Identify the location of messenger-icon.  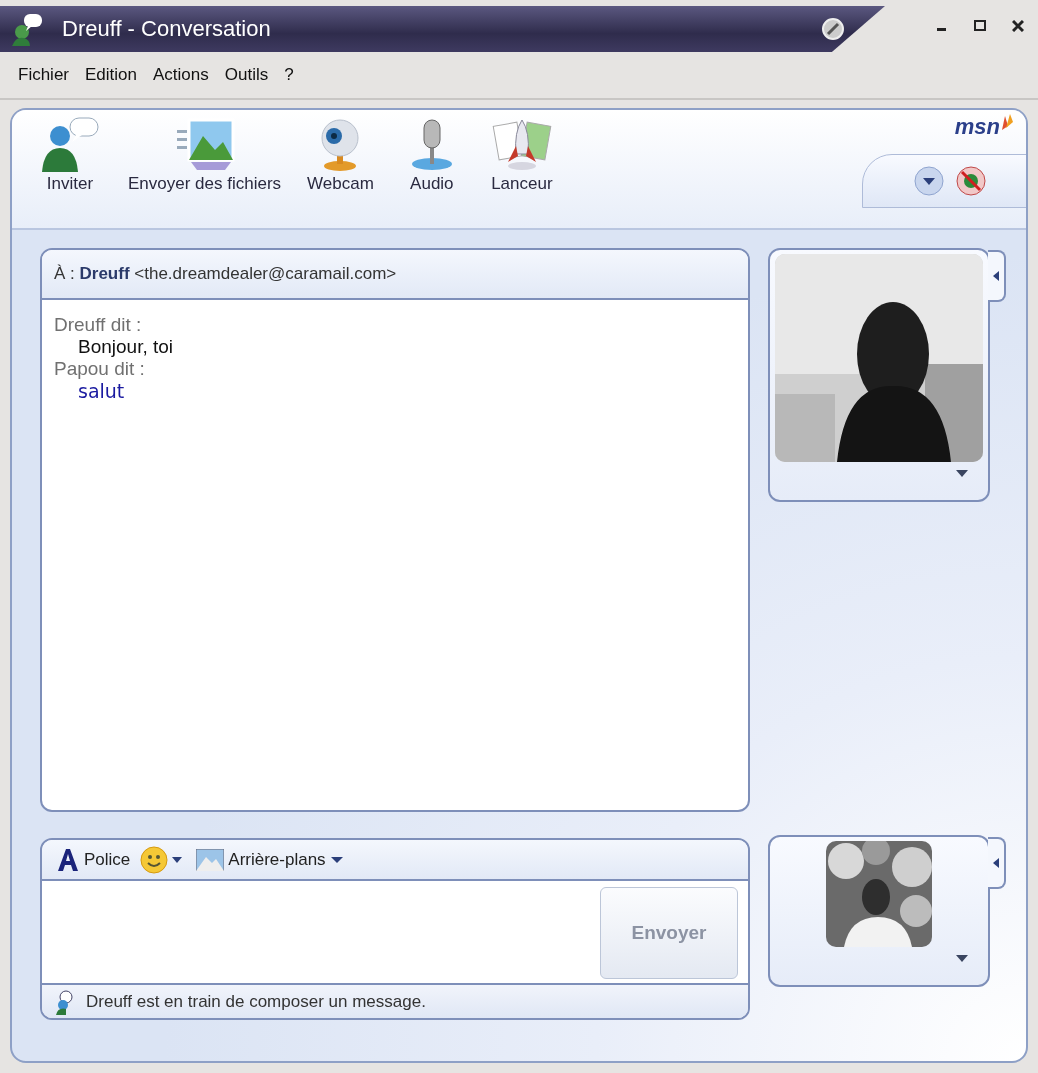
(27, 29).